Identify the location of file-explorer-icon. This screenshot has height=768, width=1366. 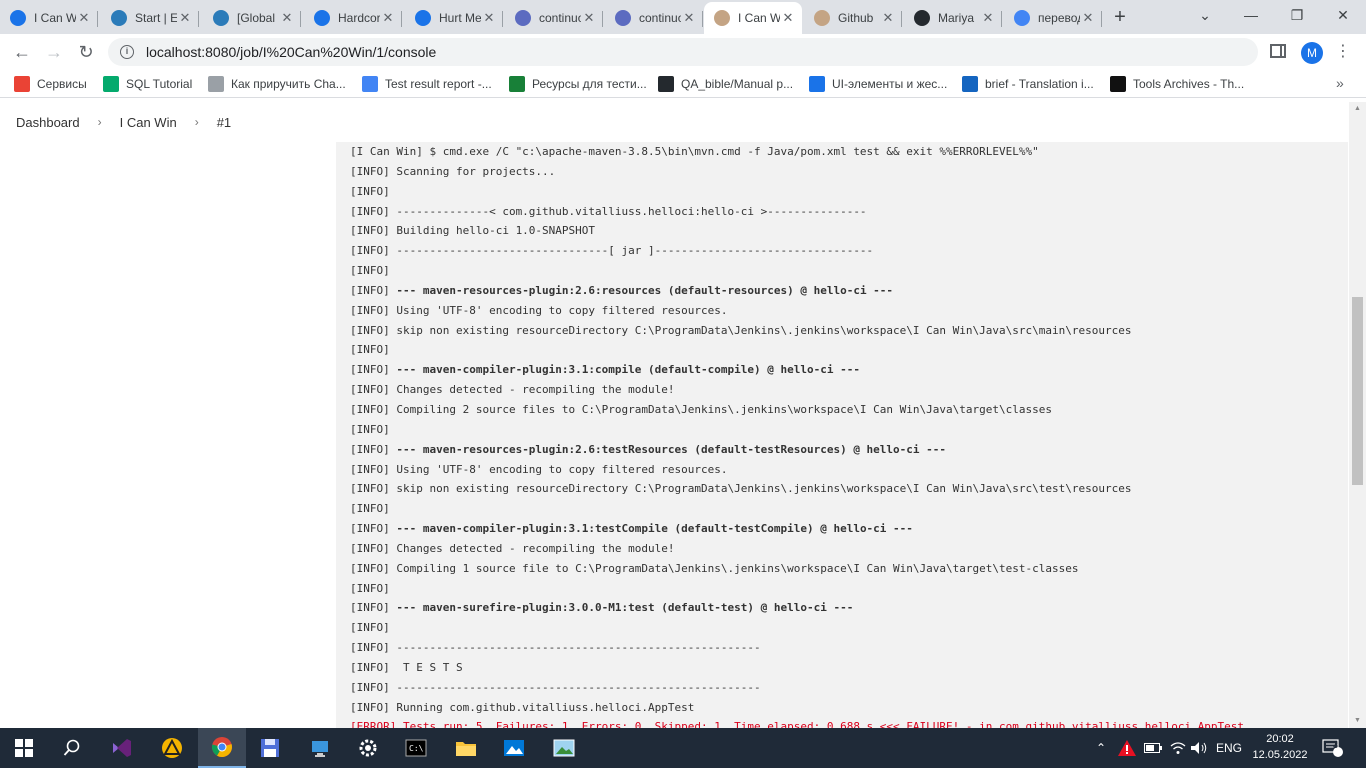
(466, 748).